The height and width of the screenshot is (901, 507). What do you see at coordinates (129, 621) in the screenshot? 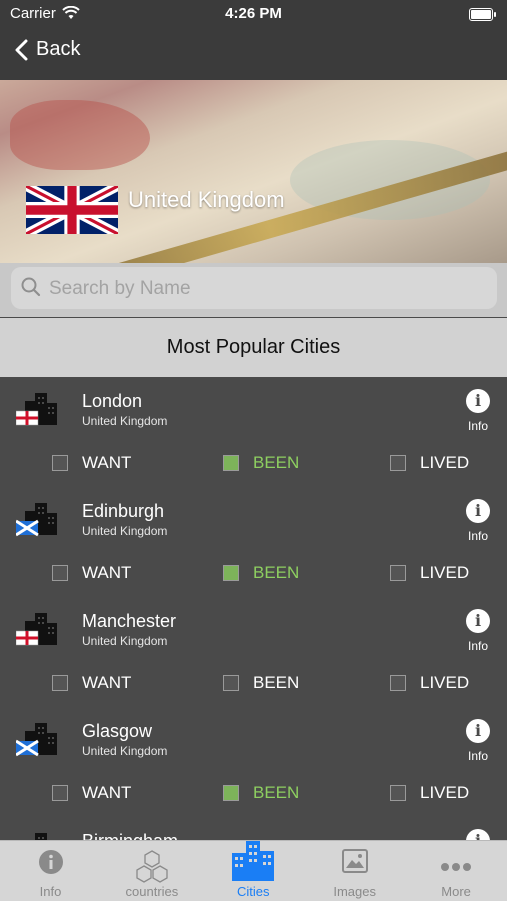
I see `city-name: Manchester` at bounding box center [129, 621].